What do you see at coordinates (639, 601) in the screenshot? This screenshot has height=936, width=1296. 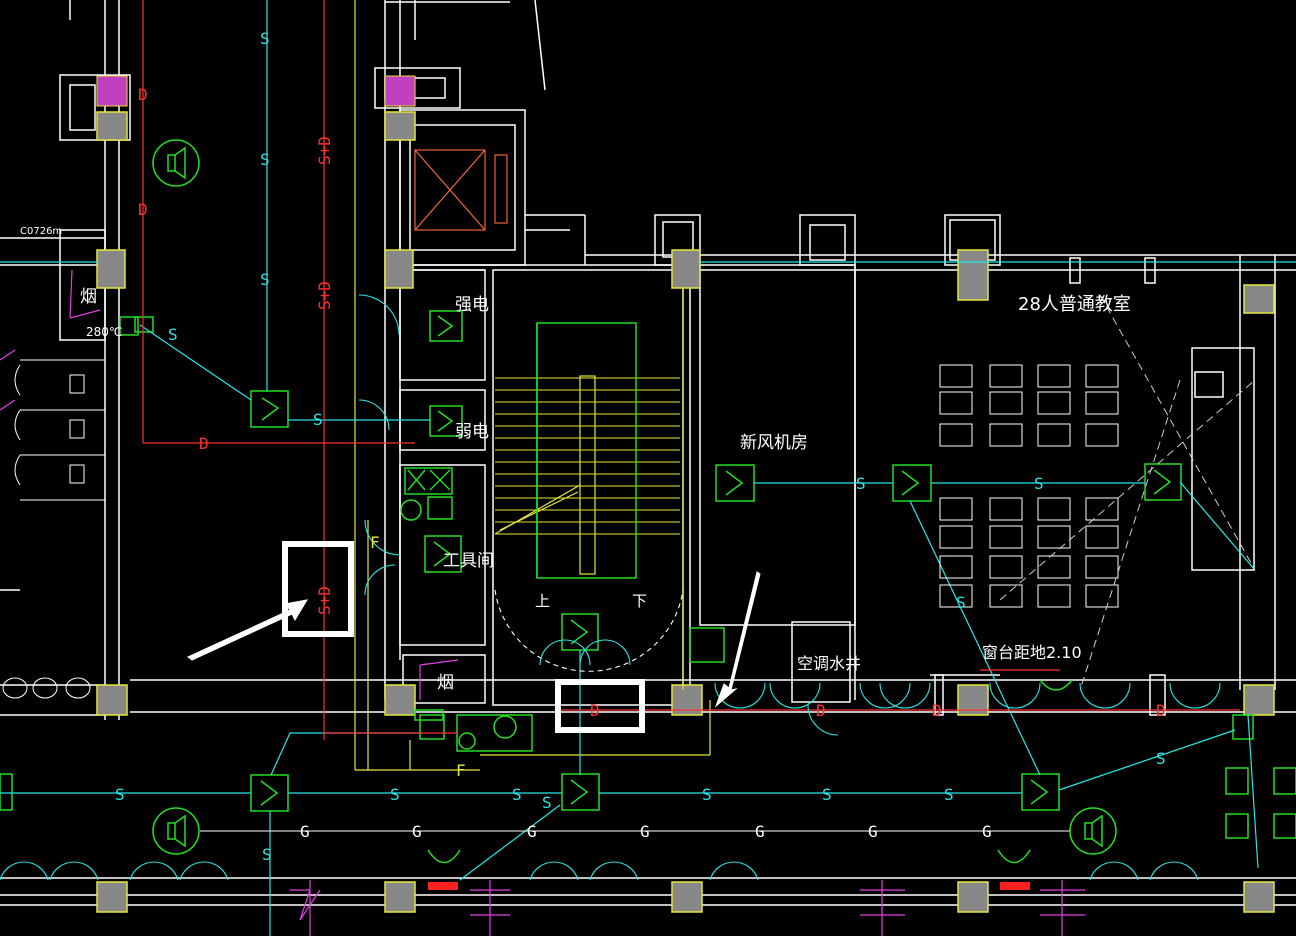 I see `label-stair-down: 下` at bounding box center [639, 601].